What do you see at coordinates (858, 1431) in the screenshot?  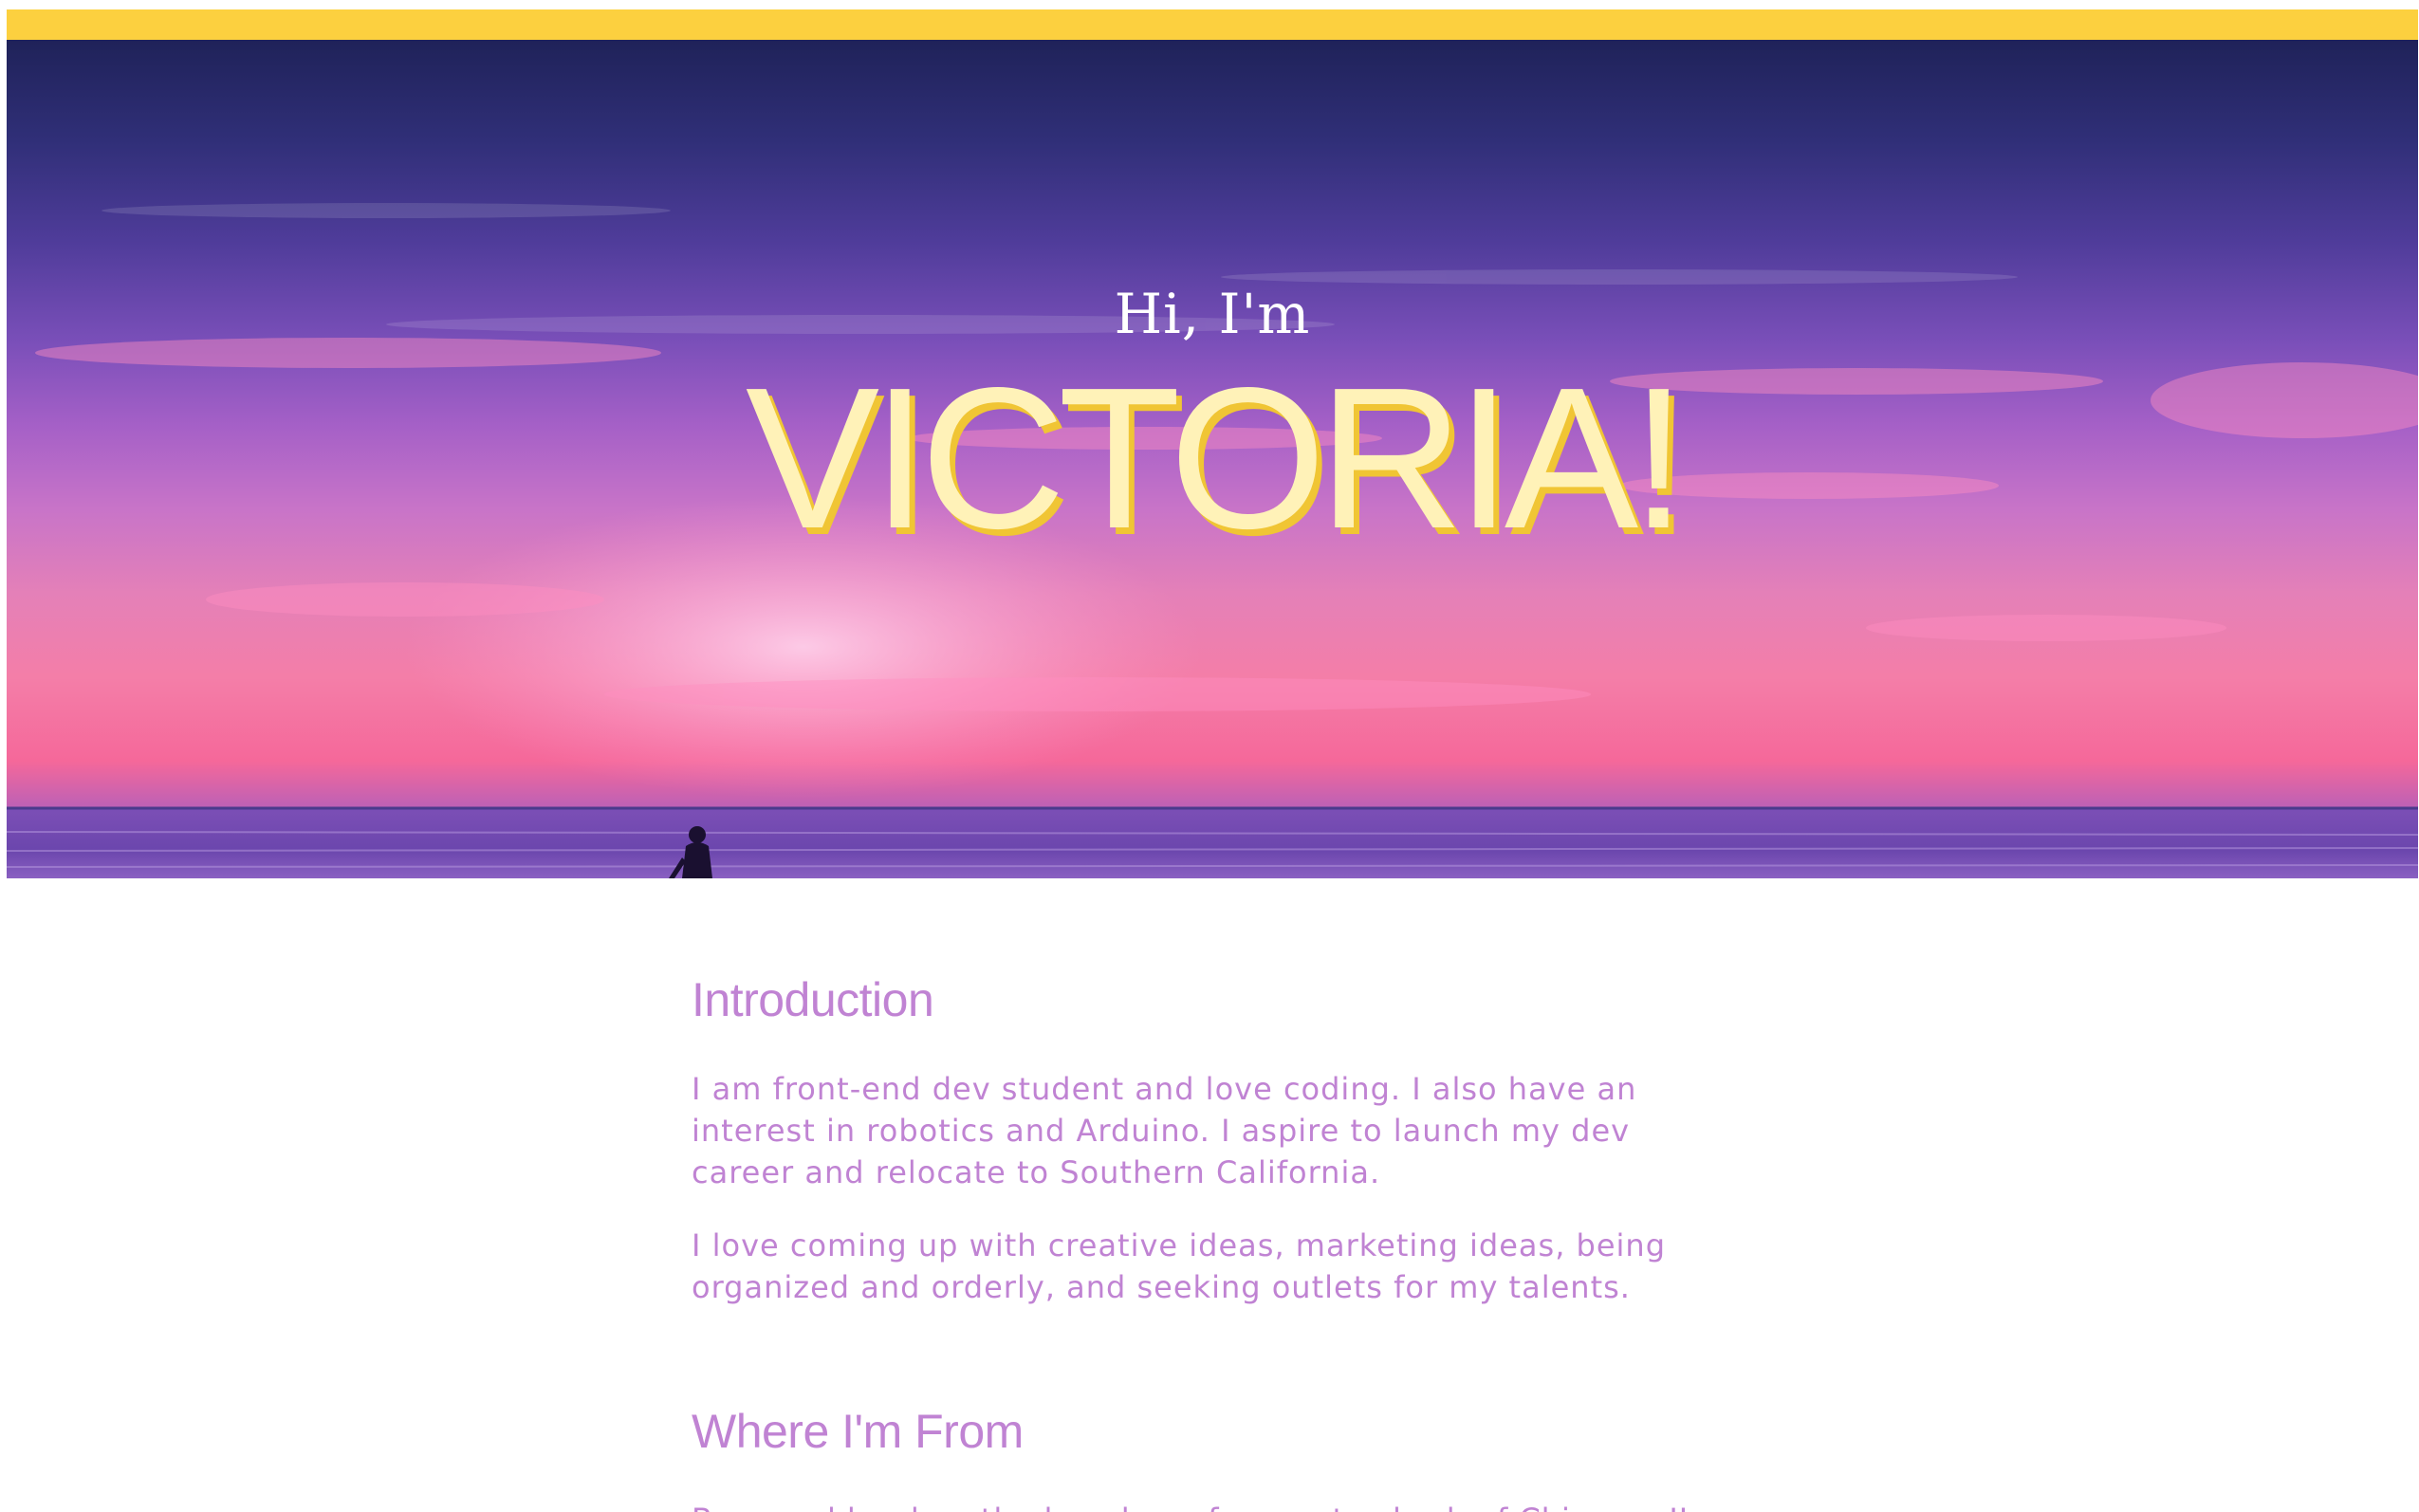 I see `where-from-heading: Where I'm From` at bounding box center [858, 1431].